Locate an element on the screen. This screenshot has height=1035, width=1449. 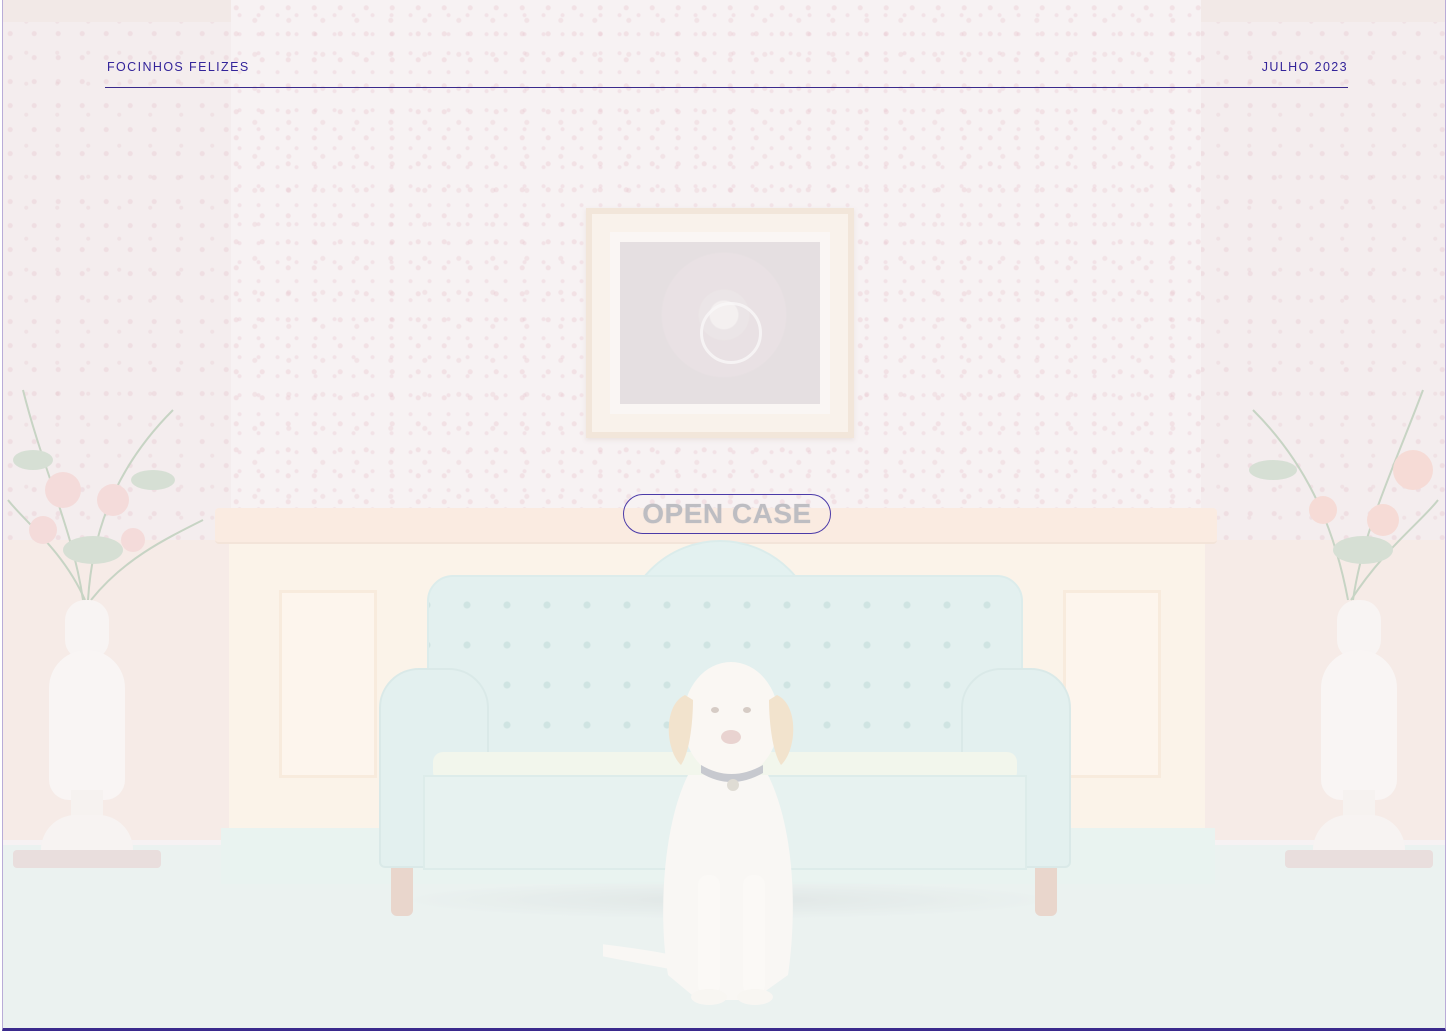
issue-date: JULHO 2023 is located at coordinates (1304, 67).